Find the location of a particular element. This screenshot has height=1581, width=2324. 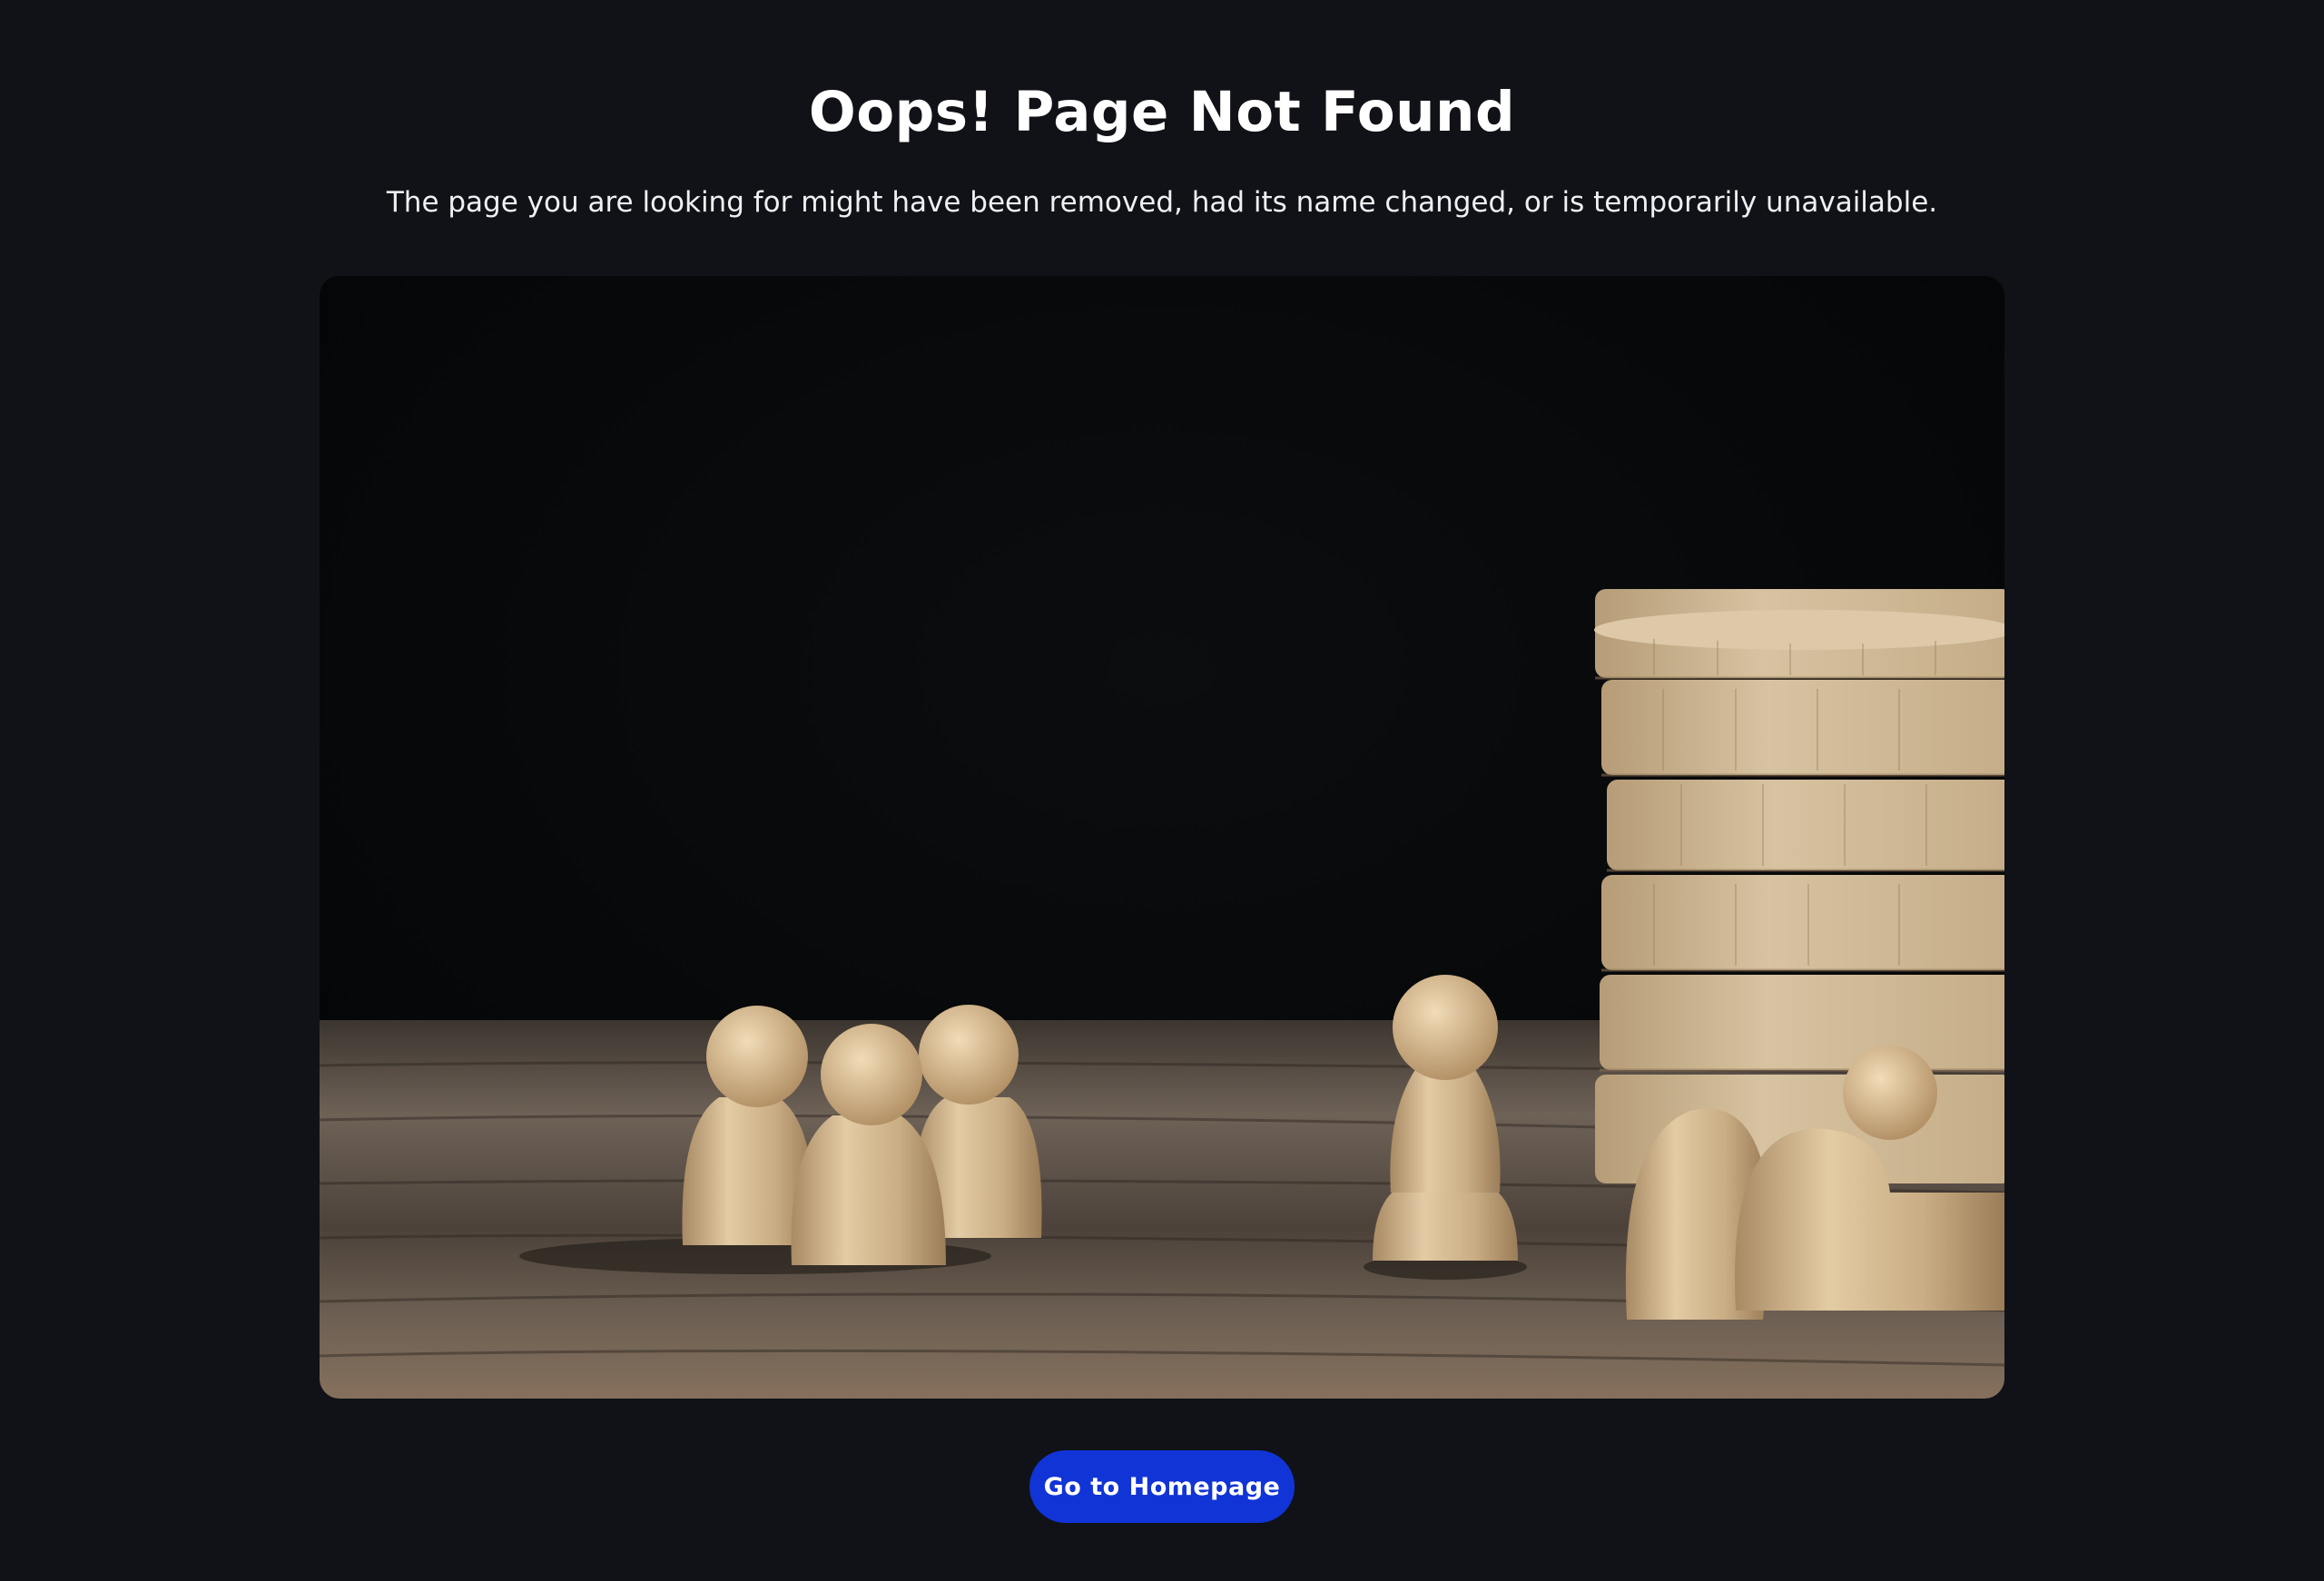

page-title: Oops! Page Not Found is located at coordinates (1162, 112).